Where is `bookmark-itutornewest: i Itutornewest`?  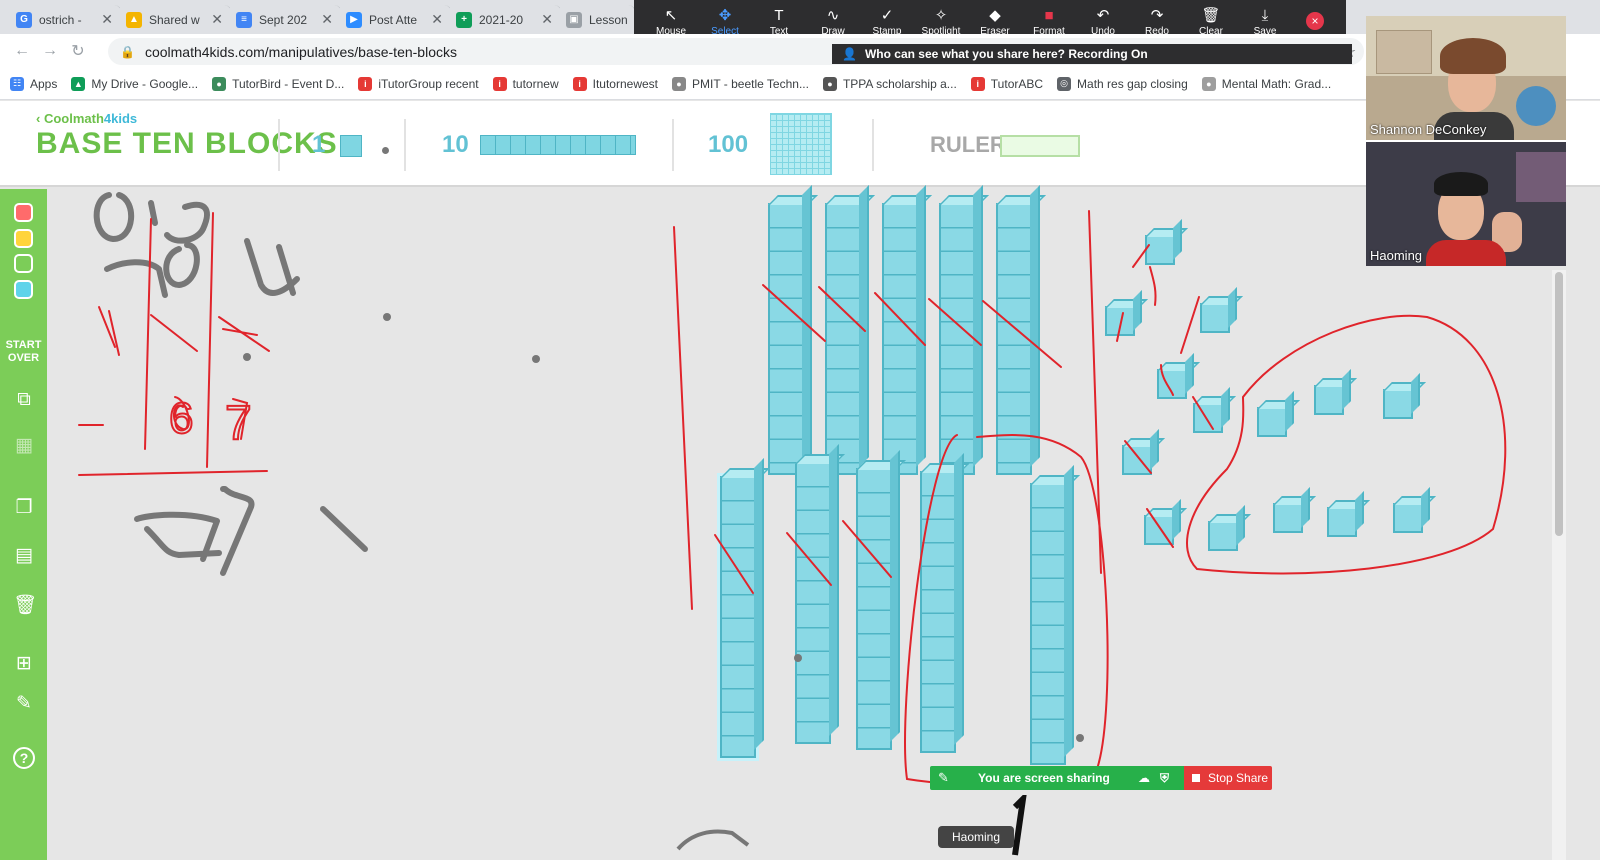 bookmark-itutornewest: i Itutornewest is located at coordinates (615, 83).